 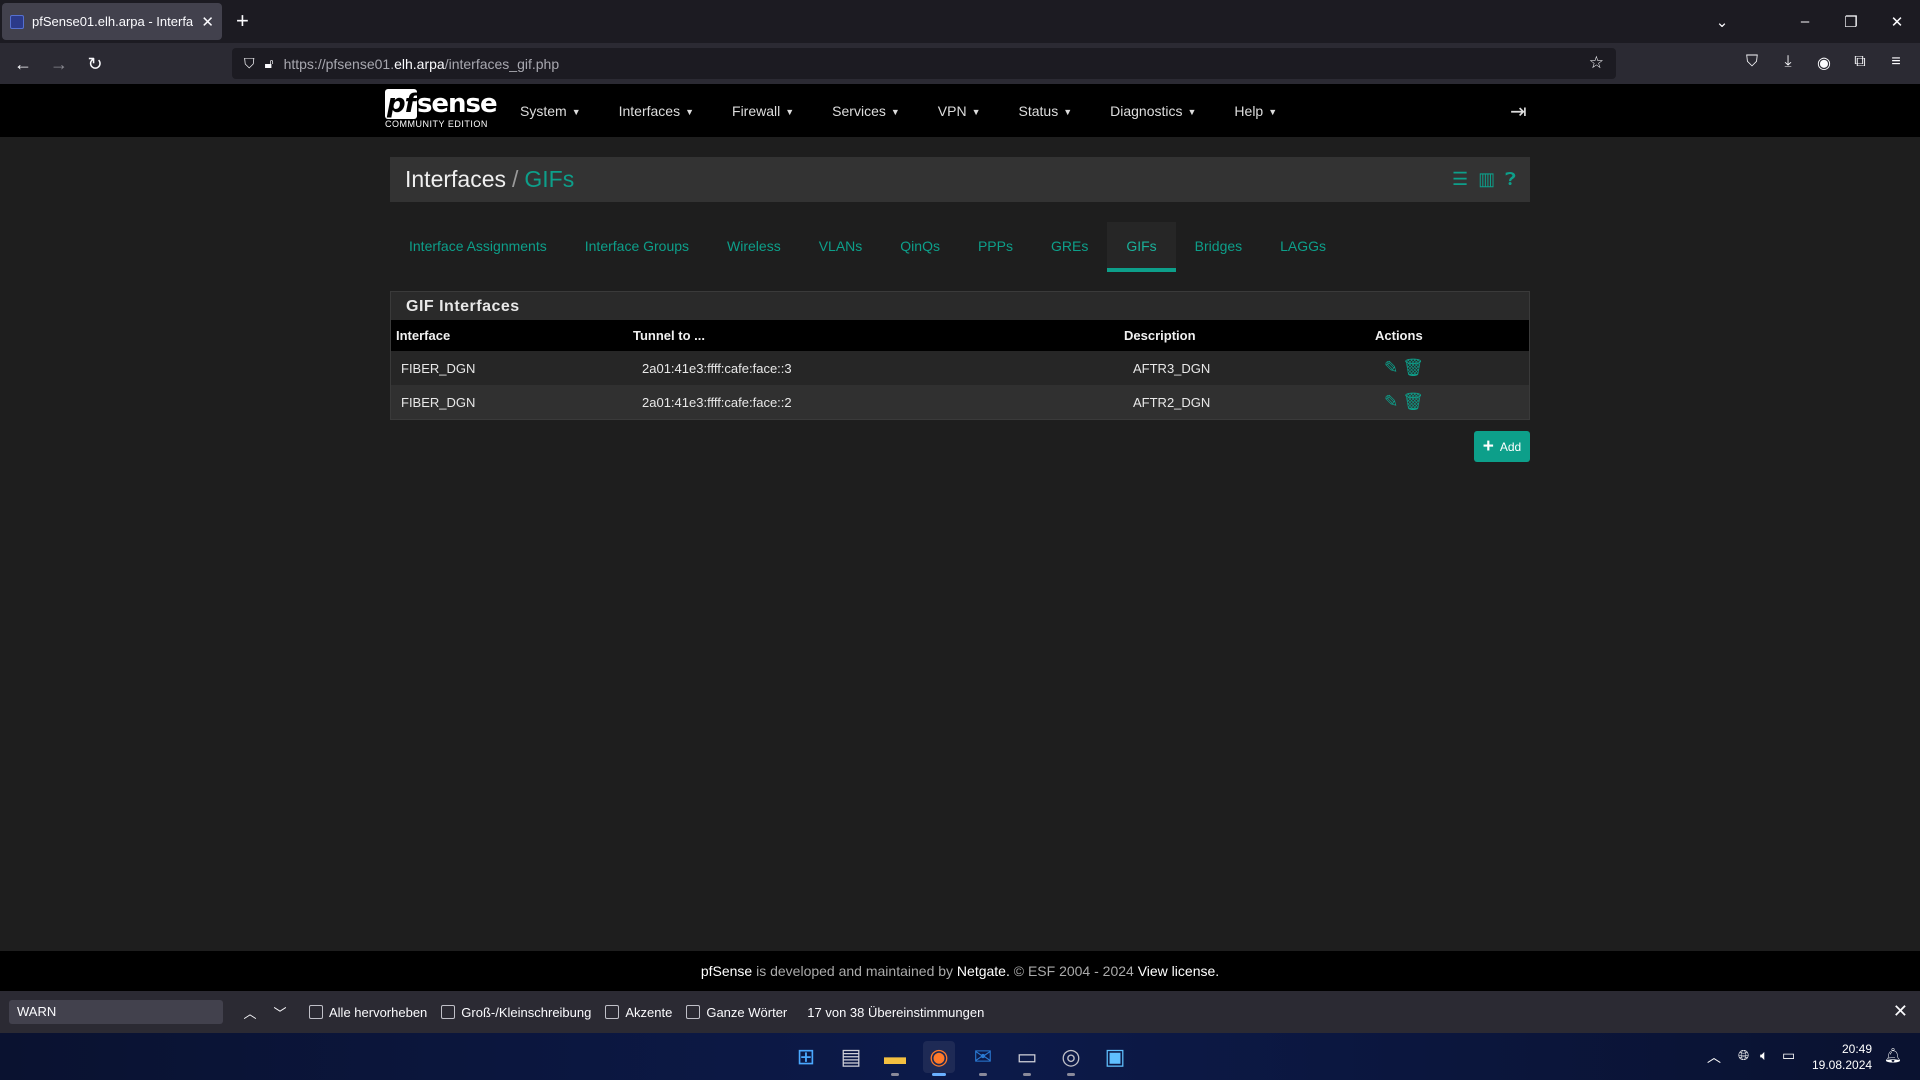 What do you see at coordinates (368, 1012) in the screenshot?
I see `highlight-all-checkbox: Alle hervorheben` at bounding box center [368, 1012].